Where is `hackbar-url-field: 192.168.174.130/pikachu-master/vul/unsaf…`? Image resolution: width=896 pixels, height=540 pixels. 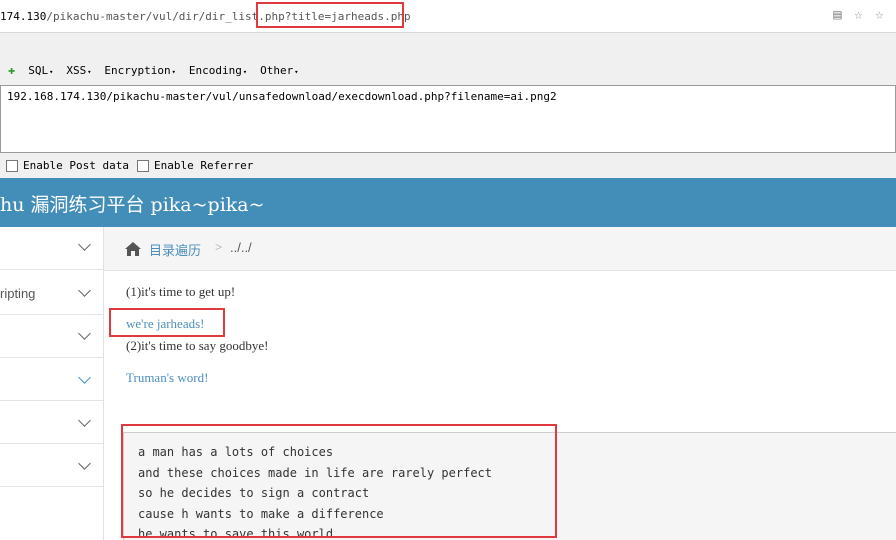 hackbar-url-field: 192.168.174.130/pikachu-master/vul/unsaf… is located at coordinates (448, 119).